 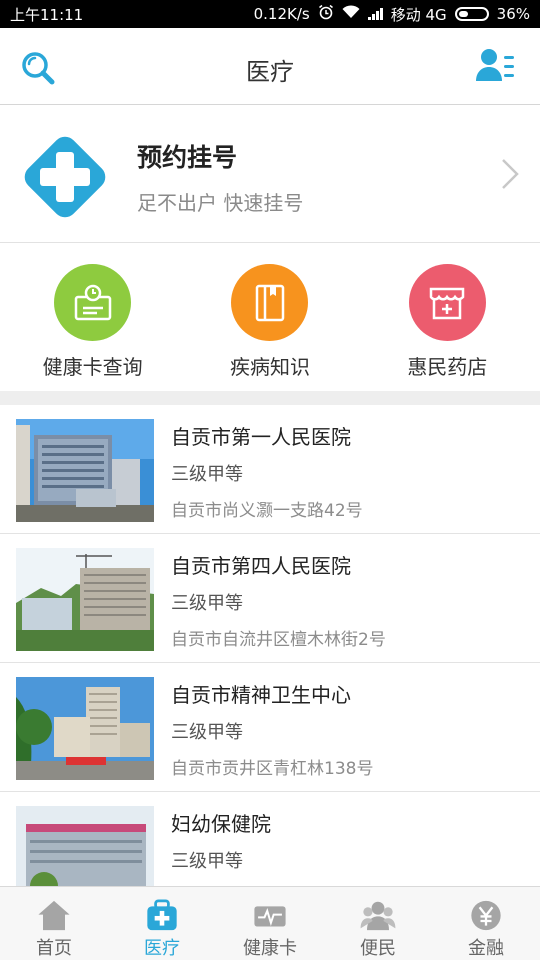 What do you see at coordinates (220, 203) in the screenshot?
I see `appointment-subtitle: 足不出户 快速挂号` at bounding box center [220, 203].